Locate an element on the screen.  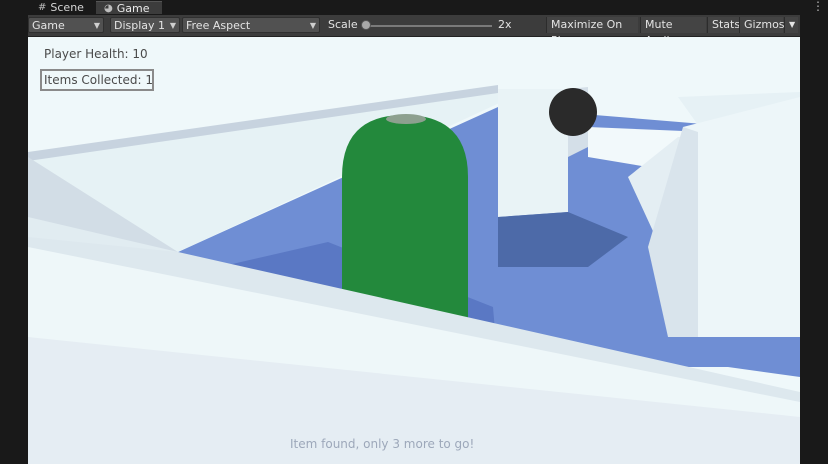
hash-icon: # is located at coordinates (42, 7).